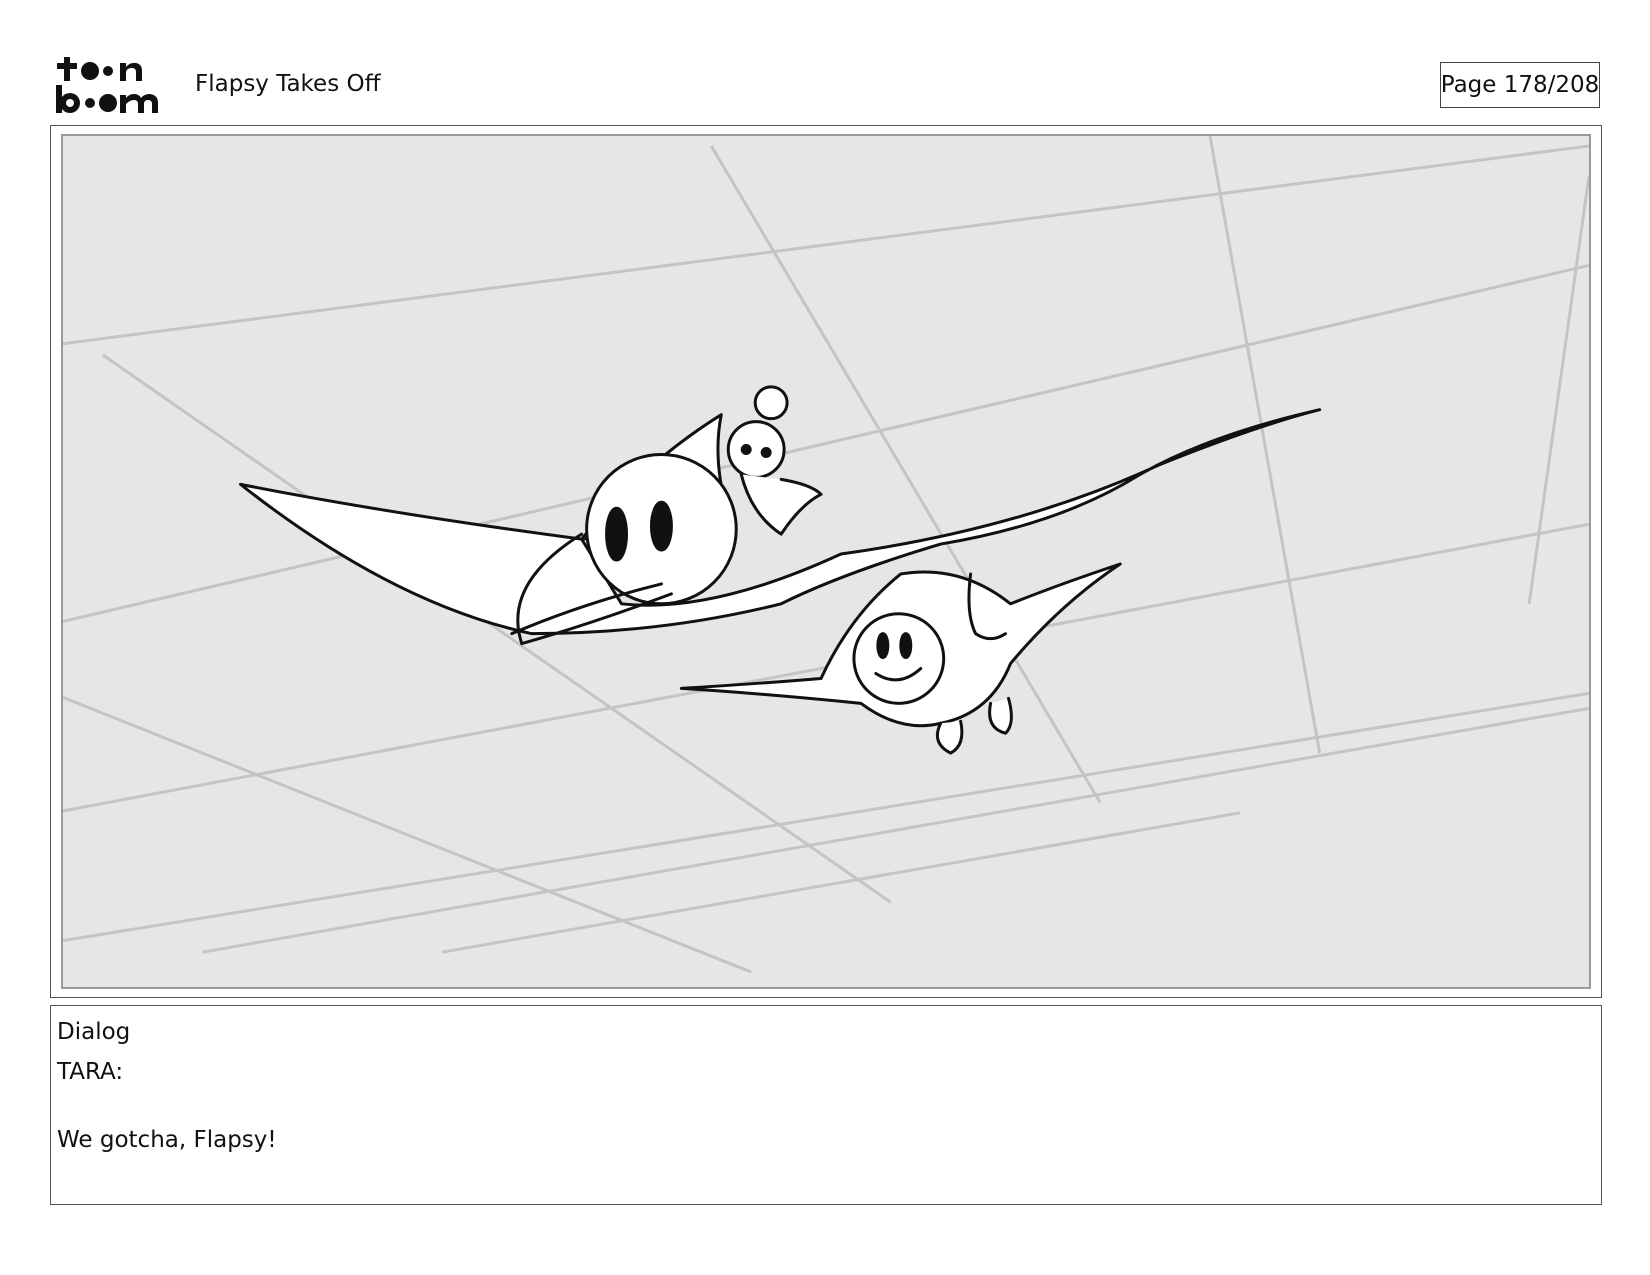 The image size is (1650, 1275). I want to click on dialog-box: Dialog TARA: We gotcha, Flapsy!, so click(826, 1105).